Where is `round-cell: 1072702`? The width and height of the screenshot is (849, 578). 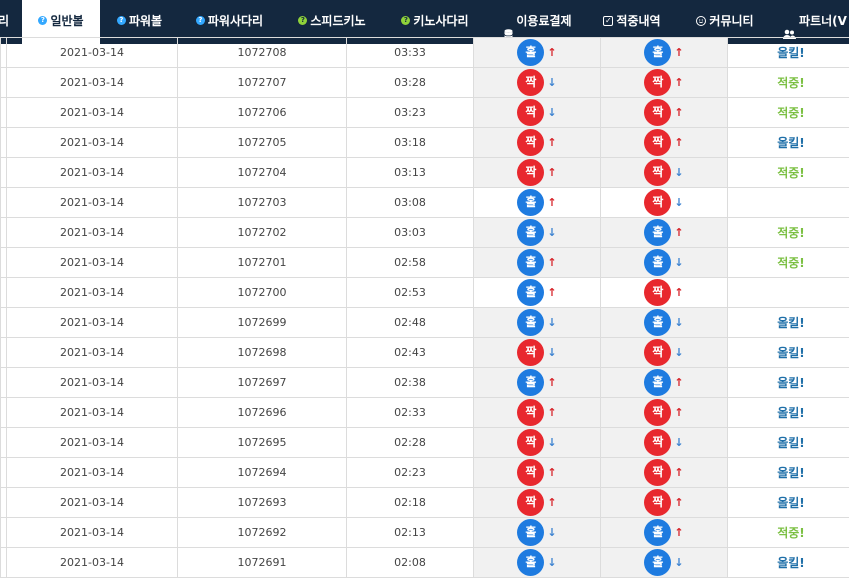
round-cell: 1072702 is located at coordinates (262, 233).